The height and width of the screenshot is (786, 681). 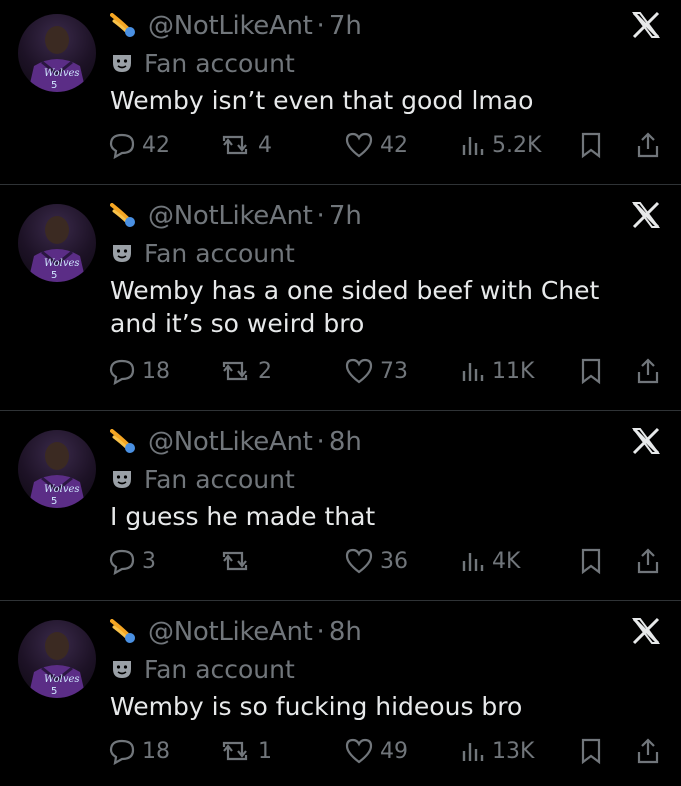 I want to click on repost-button: 2, so click(x=245, y=371).